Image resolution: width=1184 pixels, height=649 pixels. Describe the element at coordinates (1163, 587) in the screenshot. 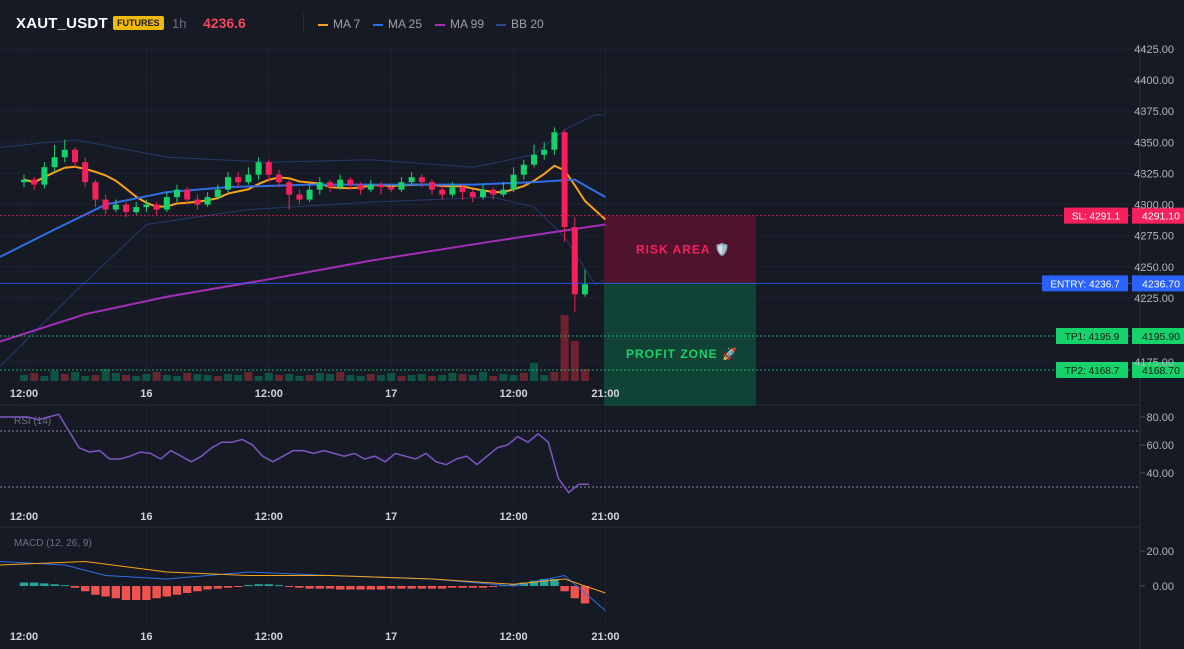

I see `macd-tick-label: 0.00` at that location.